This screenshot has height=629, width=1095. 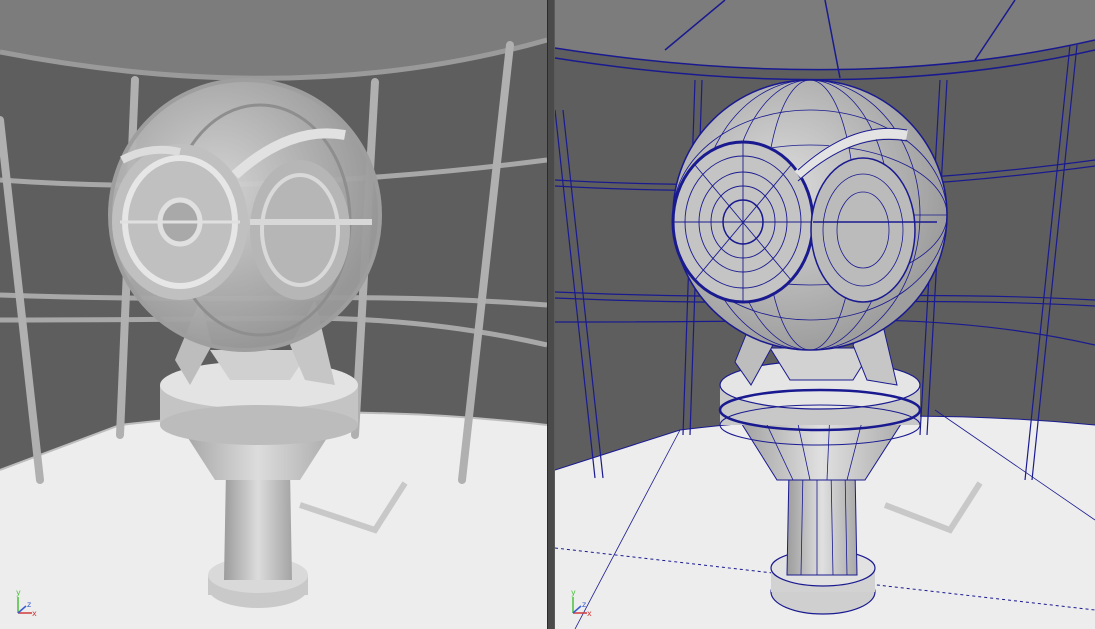 What do you see at coordinates (26, 603) in the screenshot?
I see `axis-gizmo: y x z` at bounding box center [26, 603].